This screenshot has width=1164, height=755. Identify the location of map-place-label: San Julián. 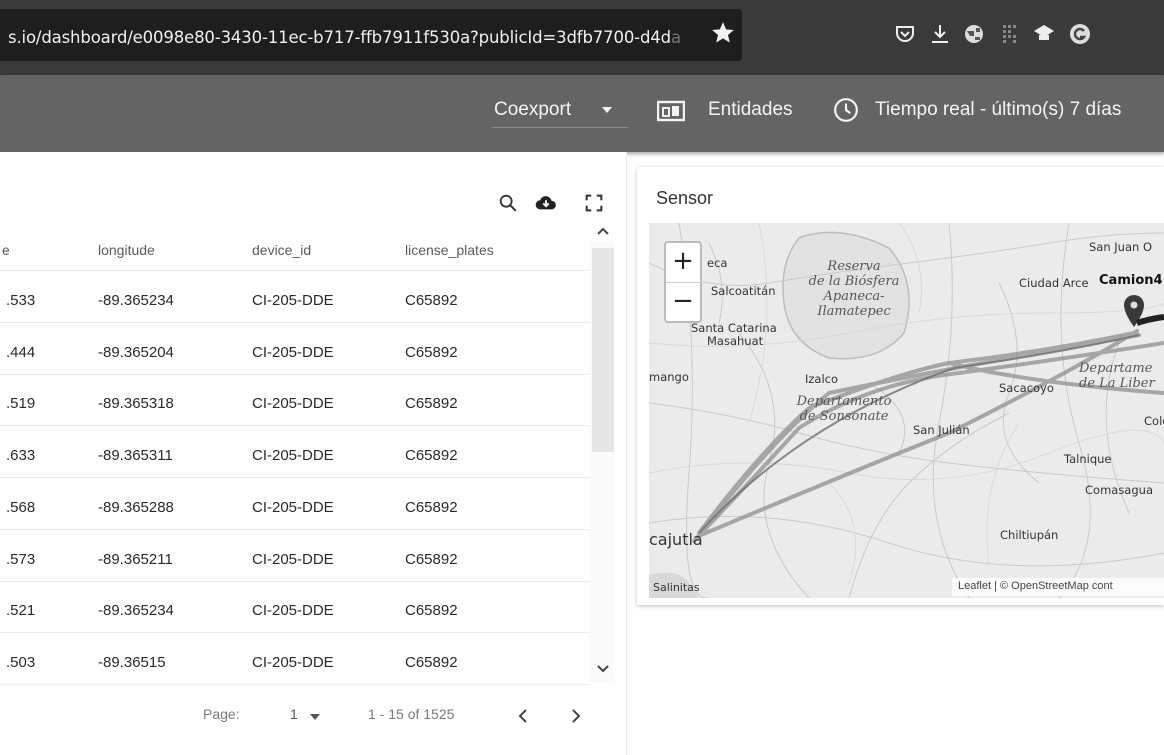
(941, 430).